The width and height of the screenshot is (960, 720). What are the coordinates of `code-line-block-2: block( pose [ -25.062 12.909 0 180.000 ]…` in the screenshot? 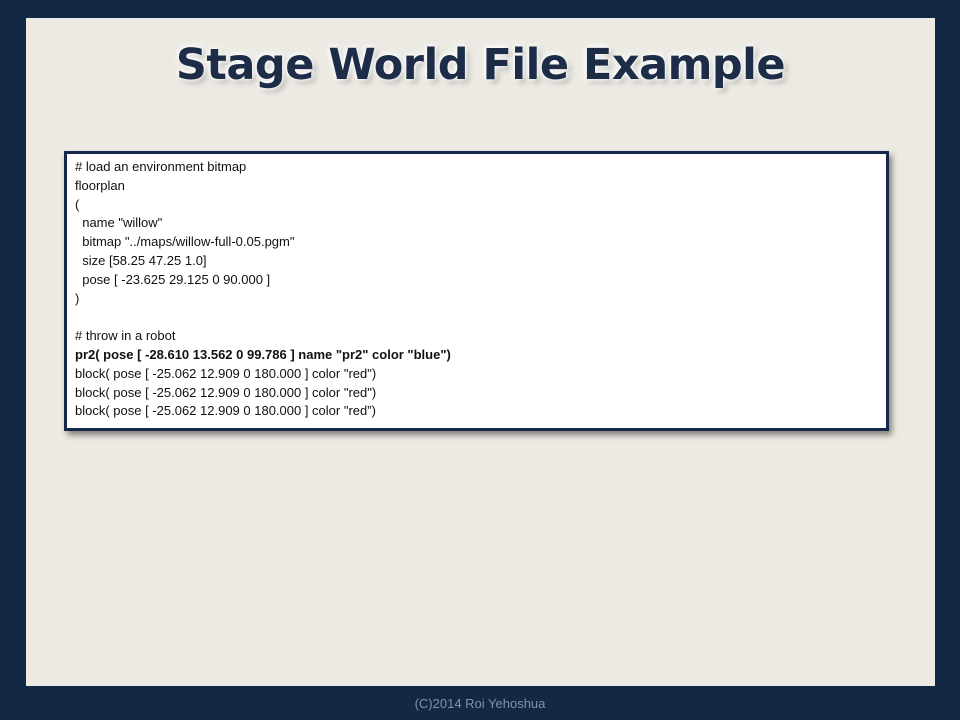 It's located at (226, 392).